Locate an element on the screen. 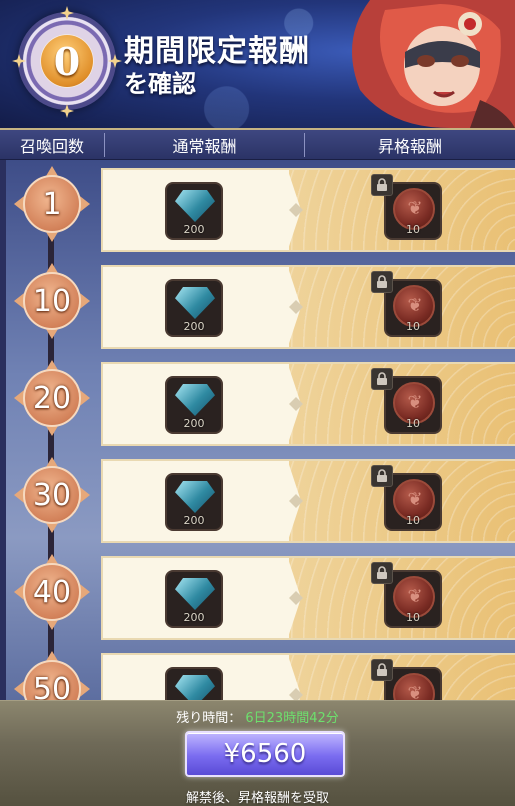 This screenshot has width=515, height=806. milestone-badge: 10 is located at coordinates (52, 301).